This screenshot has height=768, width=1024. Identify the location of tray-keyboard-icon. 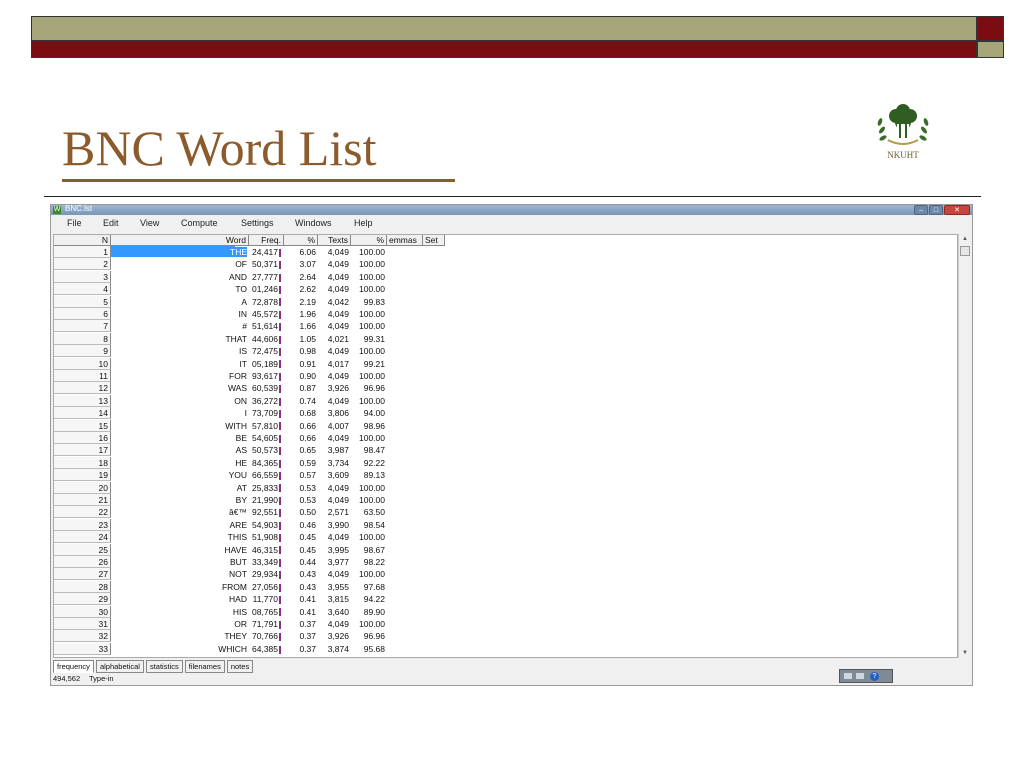
(860, 676).